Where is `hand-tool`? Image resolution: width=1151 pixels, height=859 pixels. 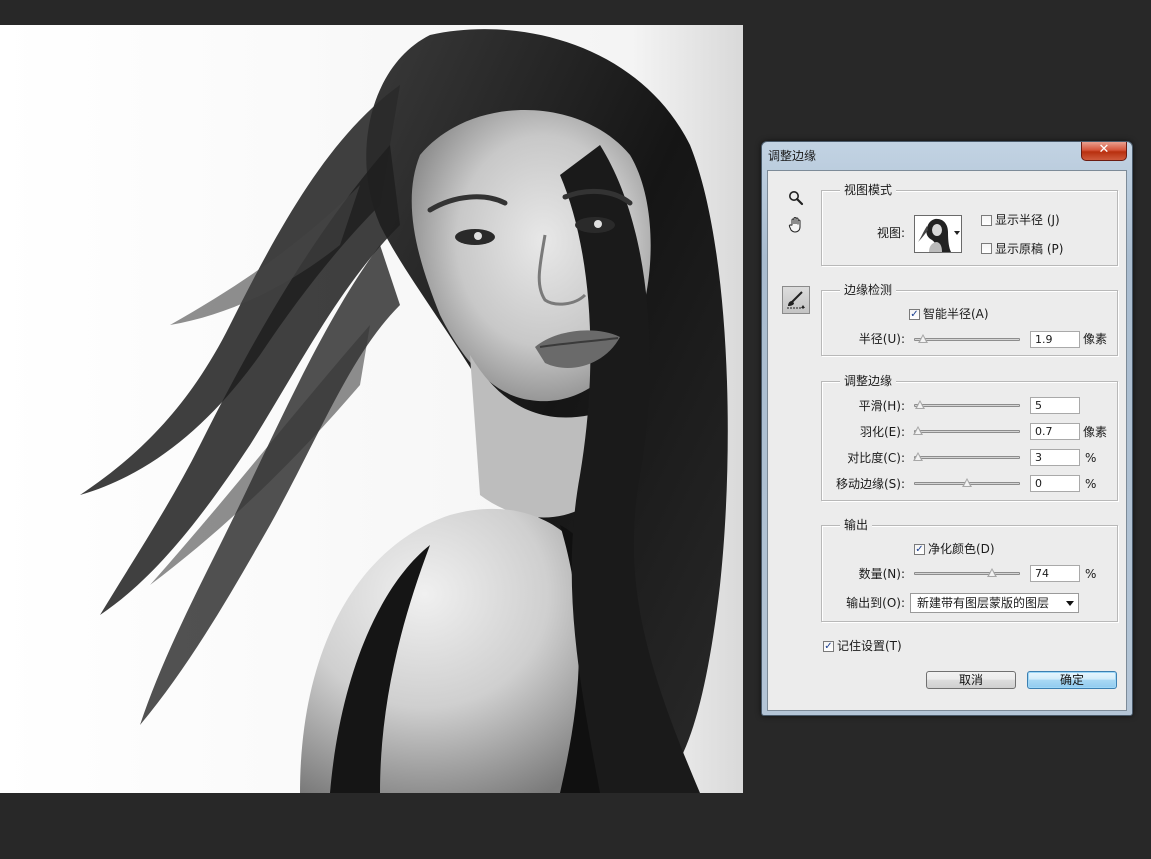 hand-tool is located at coordinates (796, 227).